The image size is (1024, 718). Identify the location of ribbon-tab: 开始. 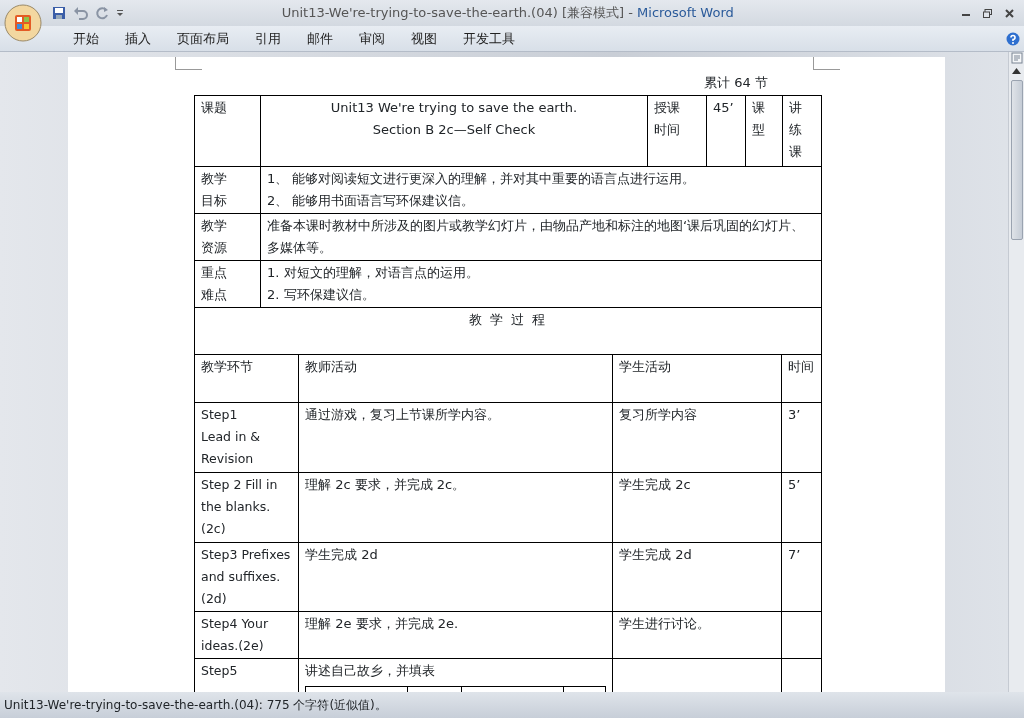
(86, 38).